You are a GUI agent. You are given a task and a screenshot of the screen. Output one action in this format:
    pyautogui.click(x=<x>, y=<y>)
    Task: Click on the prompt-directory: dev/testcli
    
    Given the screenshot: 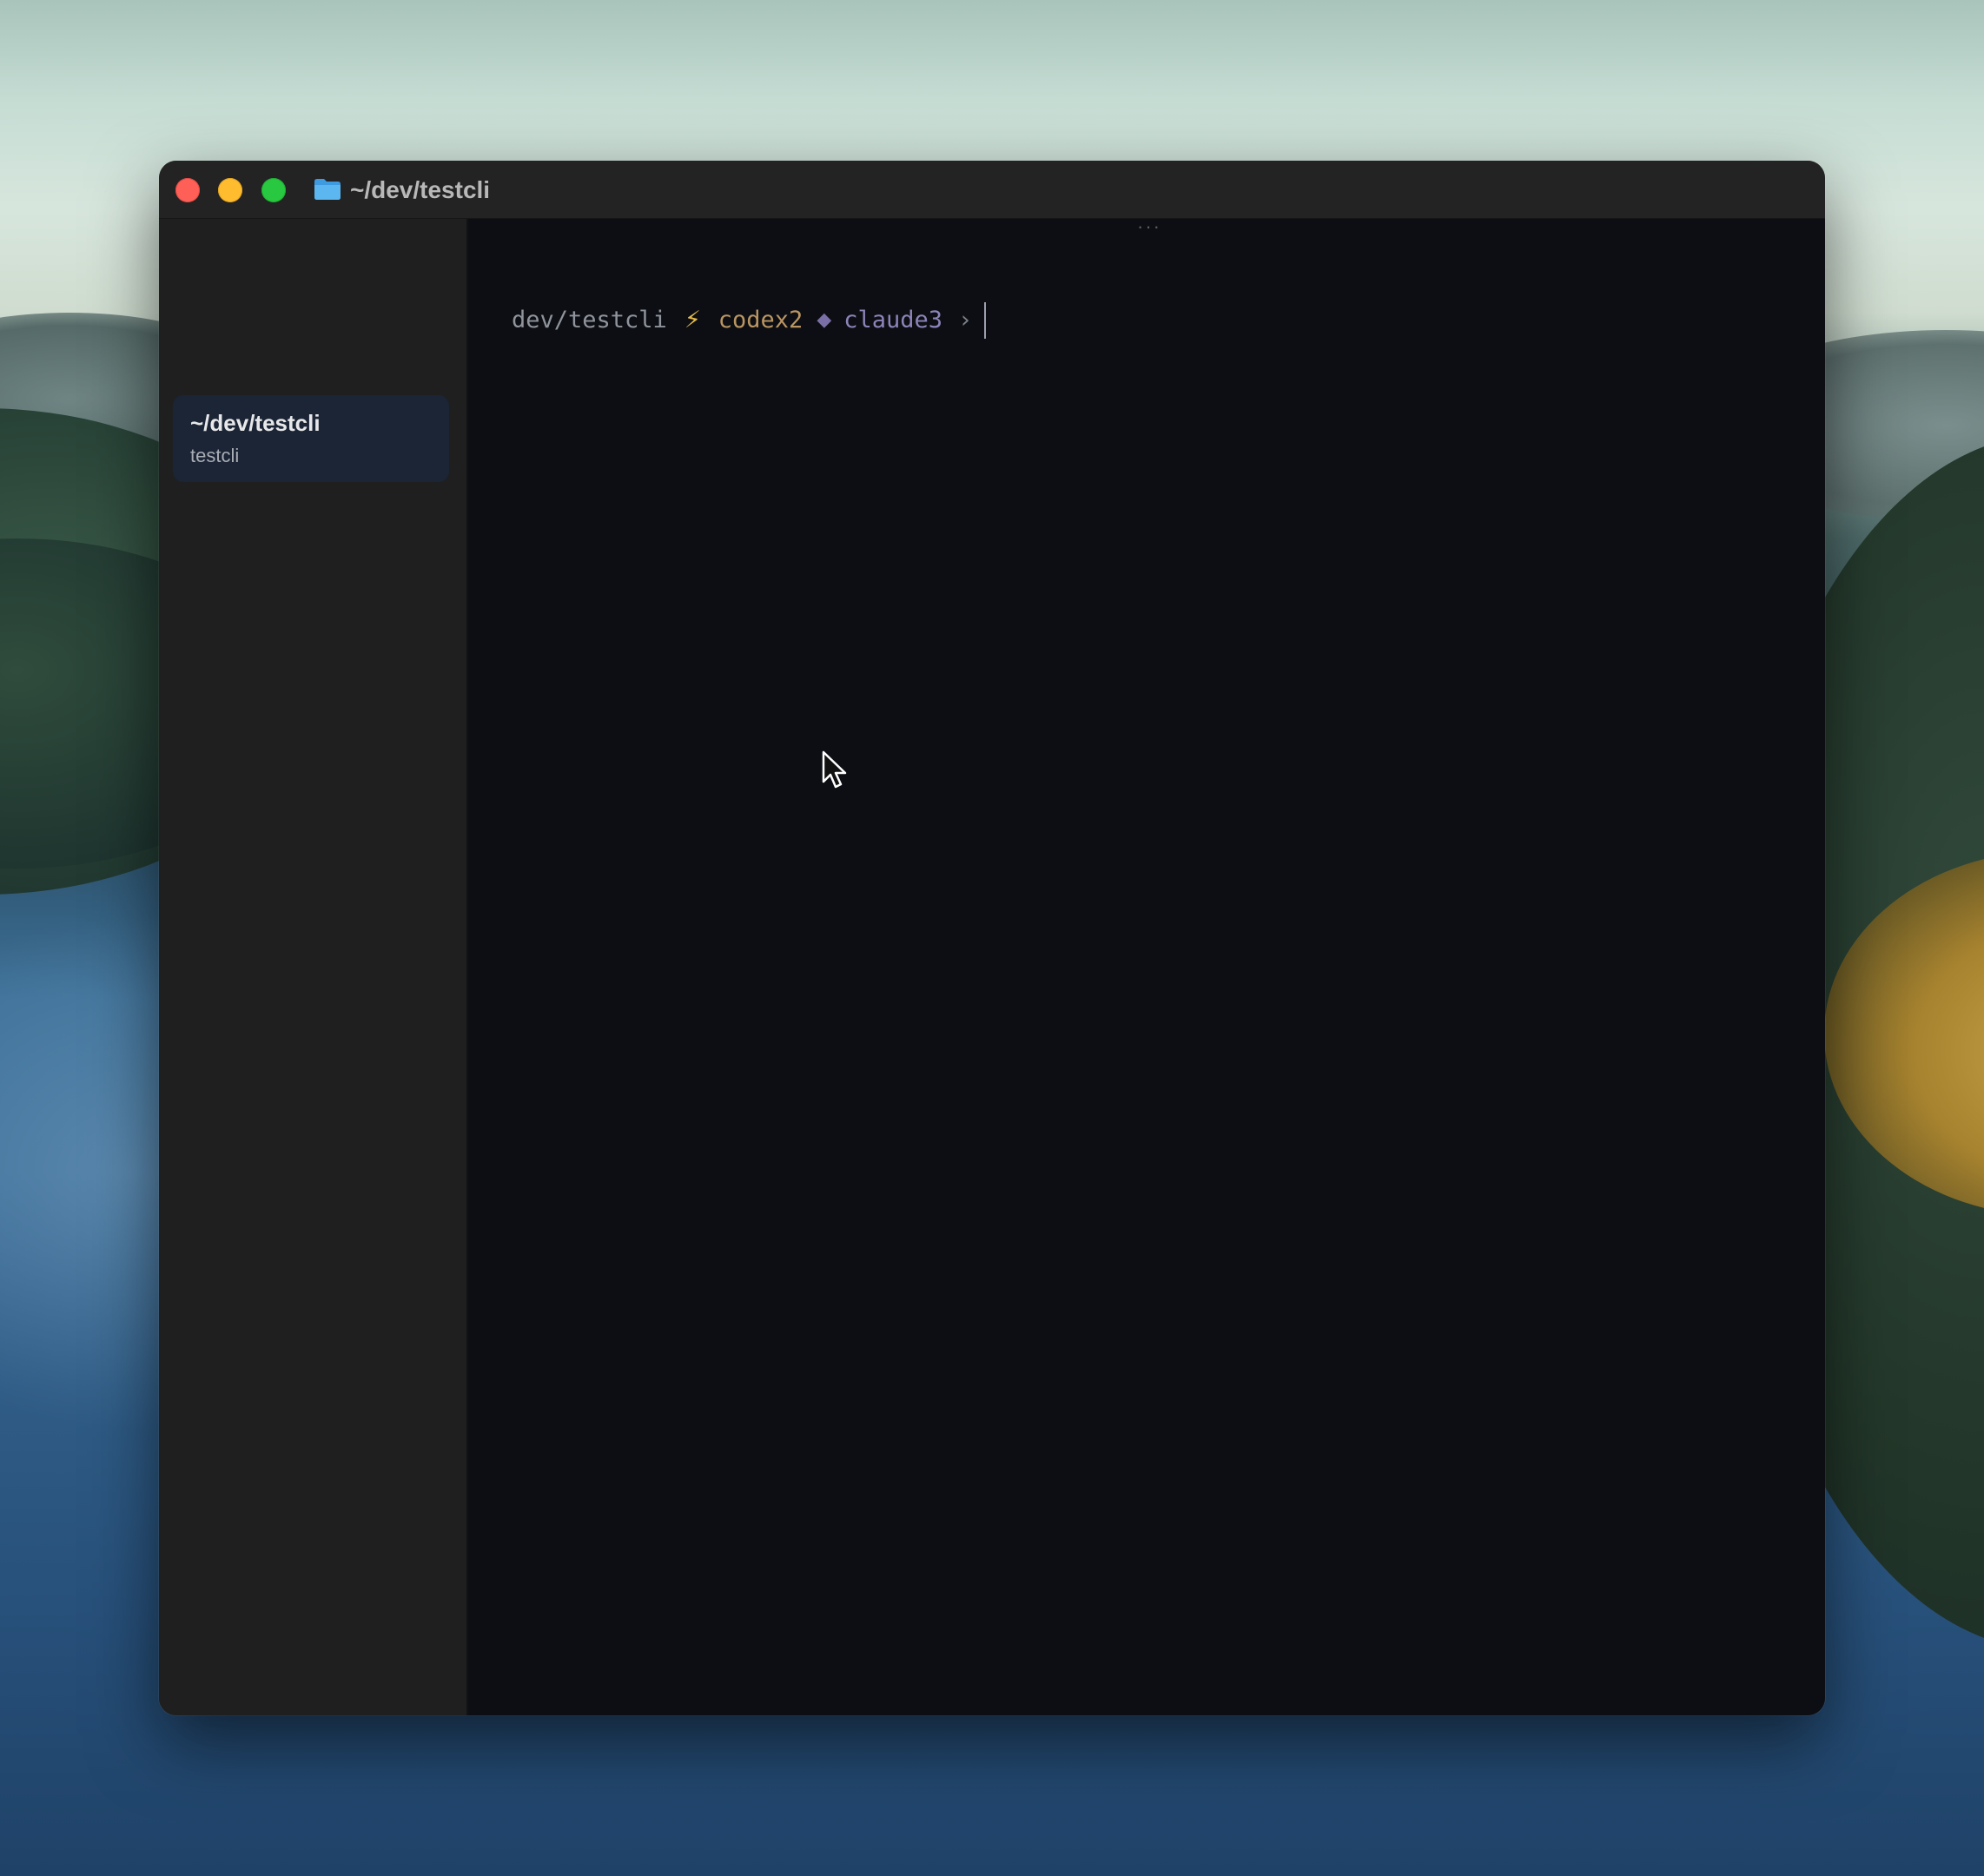 What is the action you would take?
    pyautogui.click(x=589, y=320)
    